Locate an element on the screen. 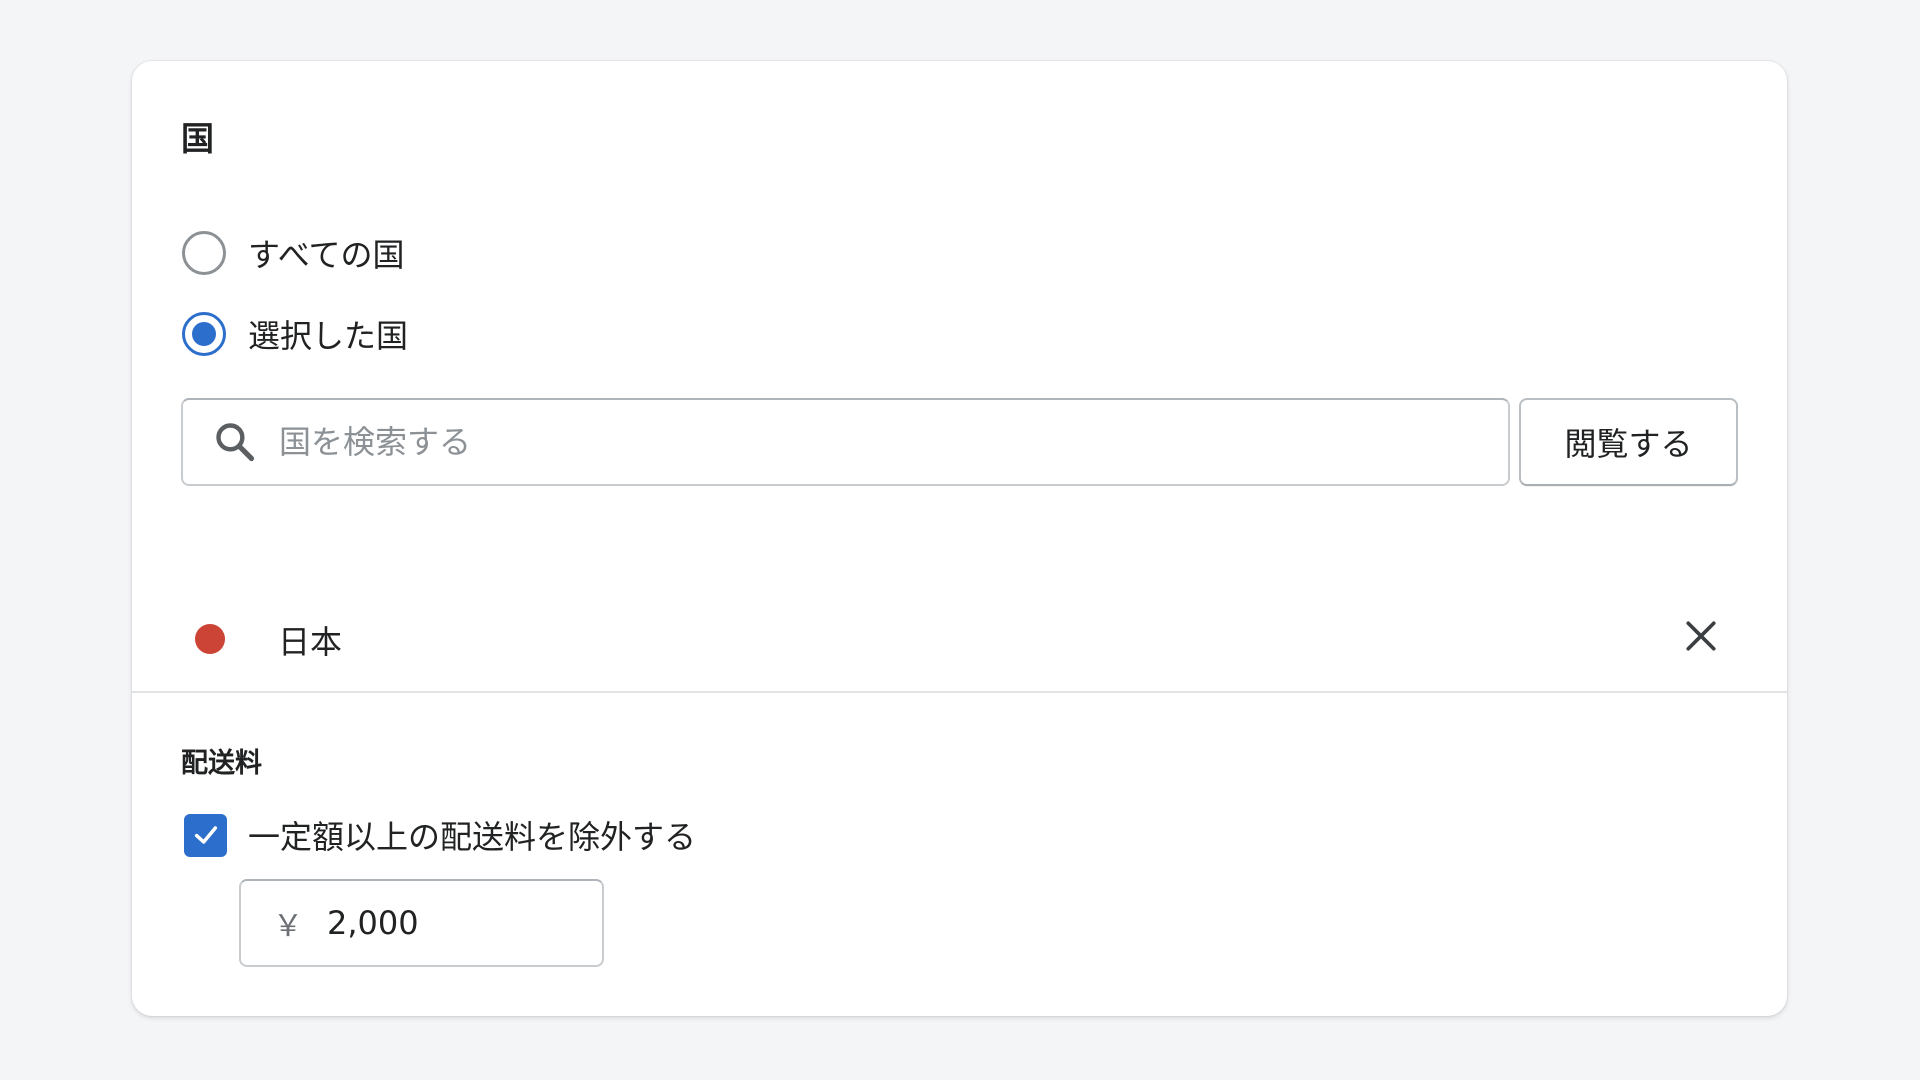  remove-country-button is located at coordinates (1701, 636).